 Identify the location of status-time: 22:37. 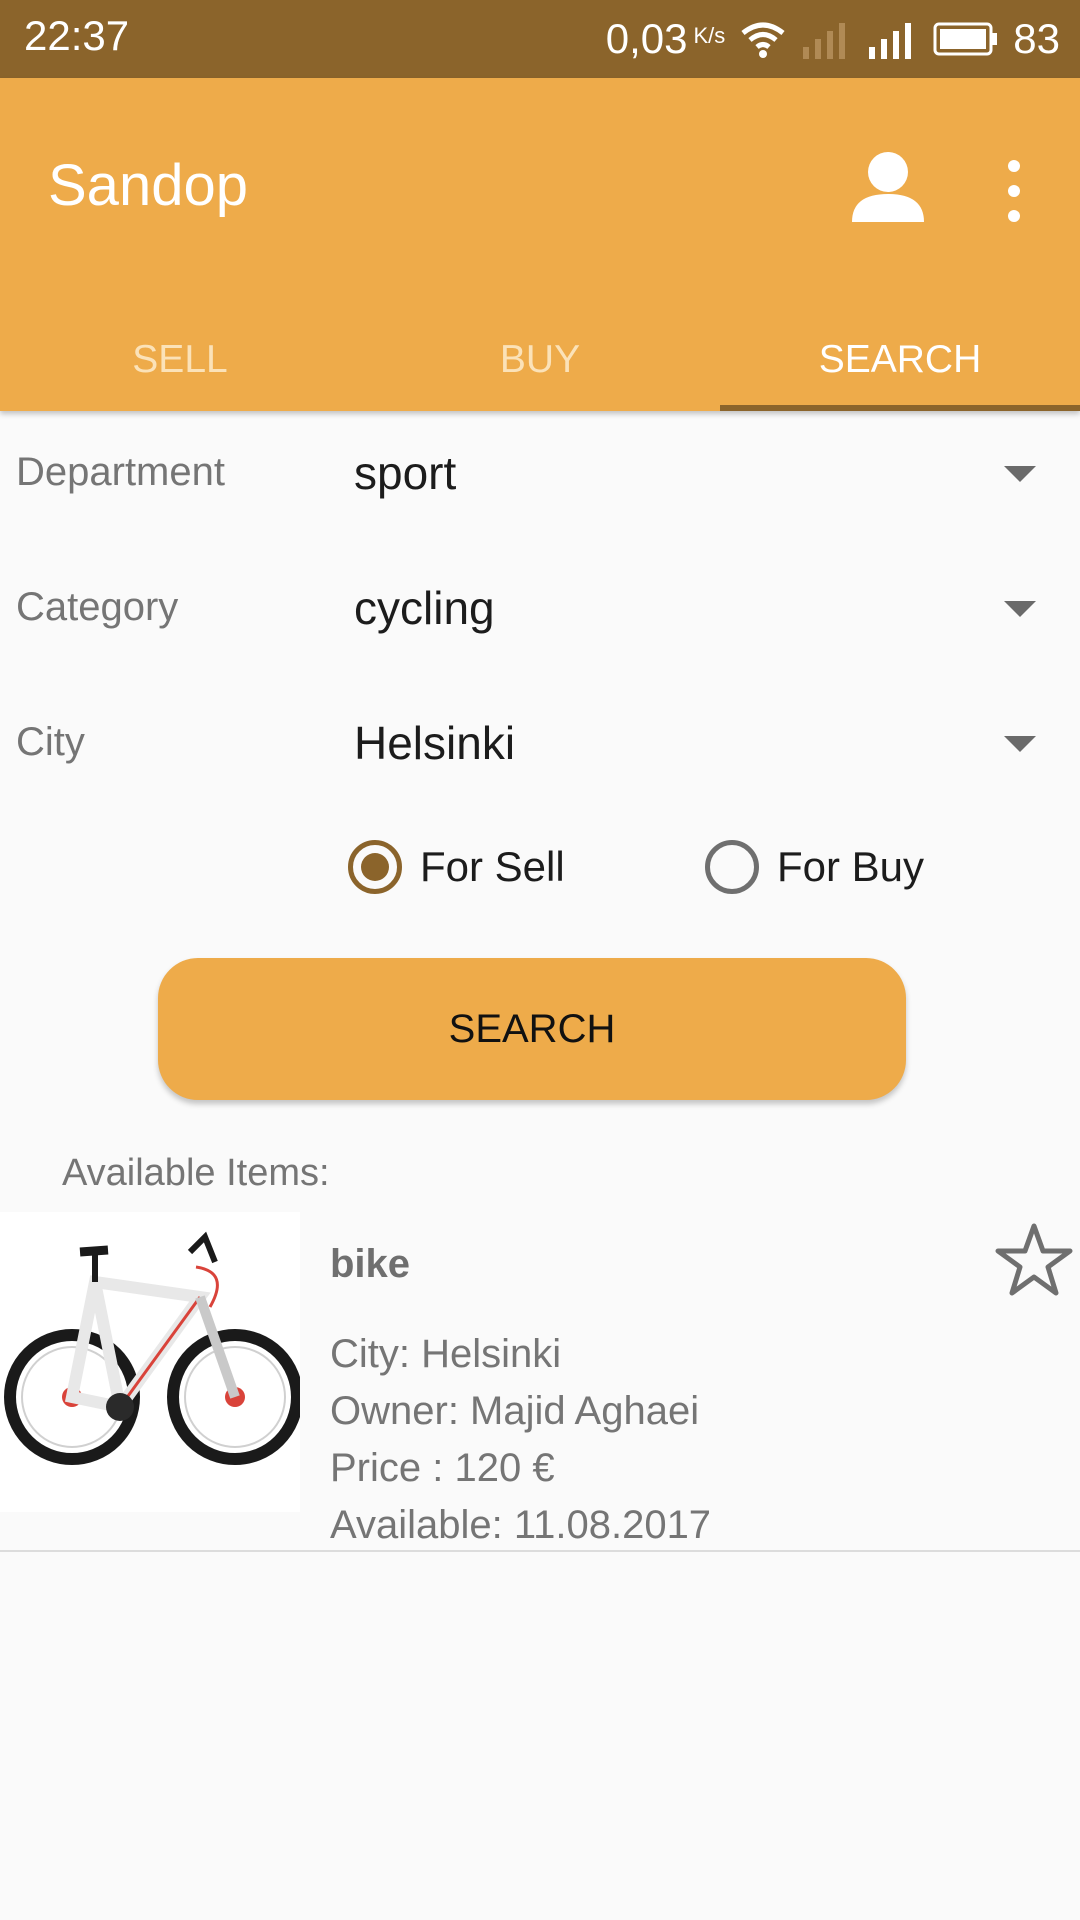
(77, 35).